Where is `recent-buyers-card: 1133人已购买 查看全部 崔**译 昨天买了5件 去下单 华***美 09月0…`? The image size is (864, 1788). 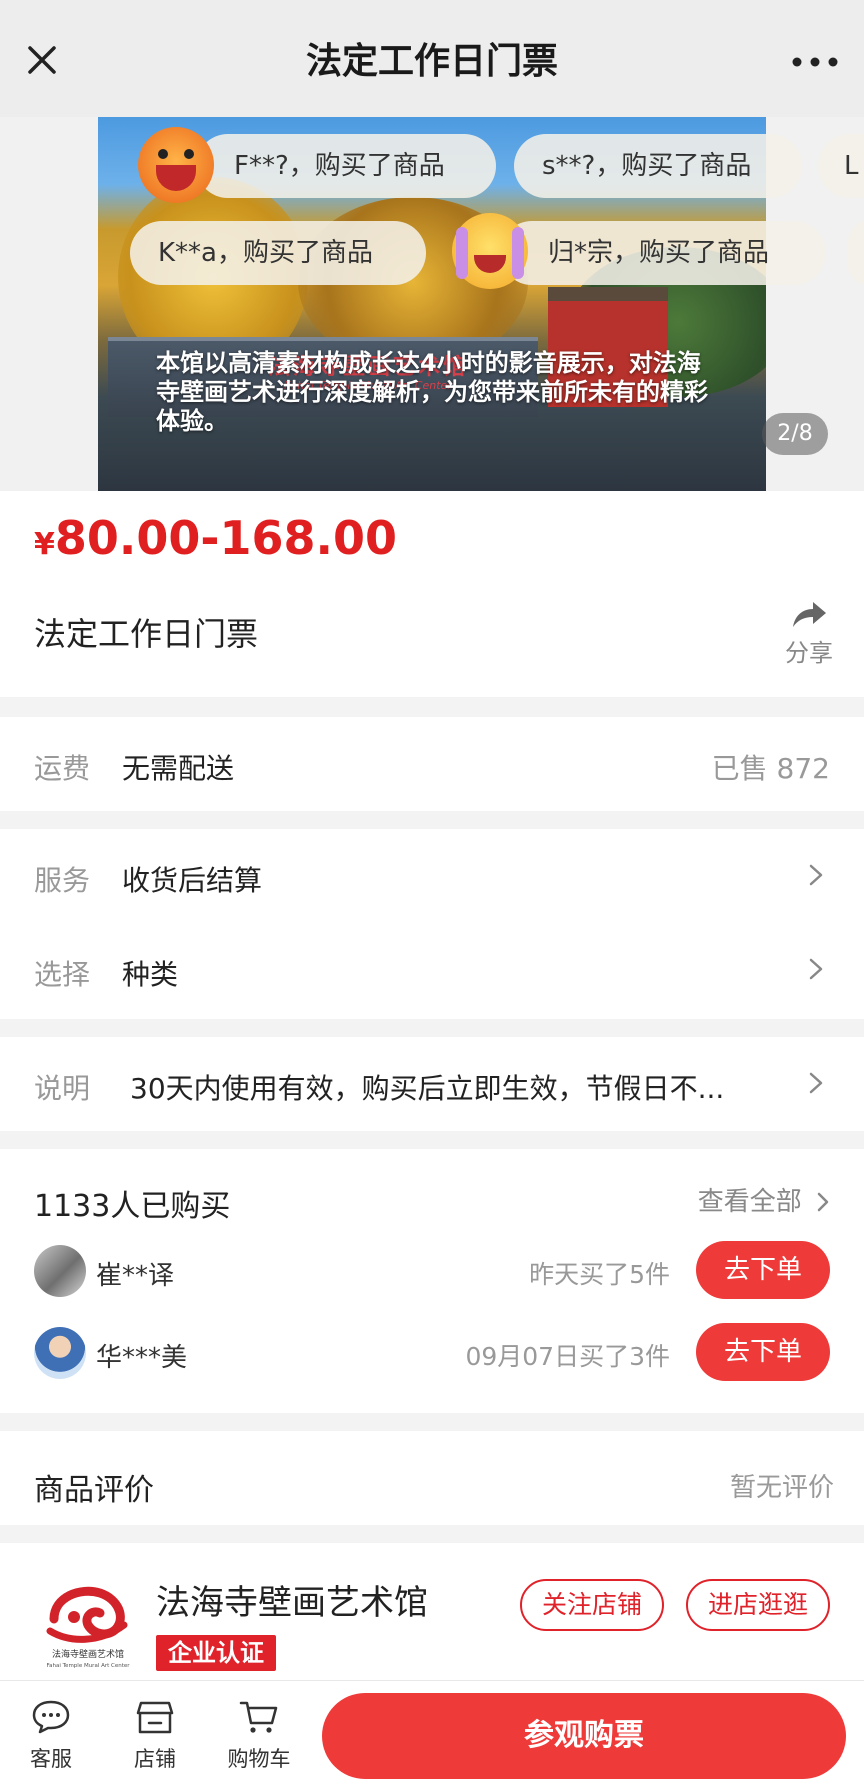
recent-buyers-card: 1133人已购买 查看全部 崔**译 昨天买了5件 去下单 华***美 09月0… is located at coordinates (432, 1281).